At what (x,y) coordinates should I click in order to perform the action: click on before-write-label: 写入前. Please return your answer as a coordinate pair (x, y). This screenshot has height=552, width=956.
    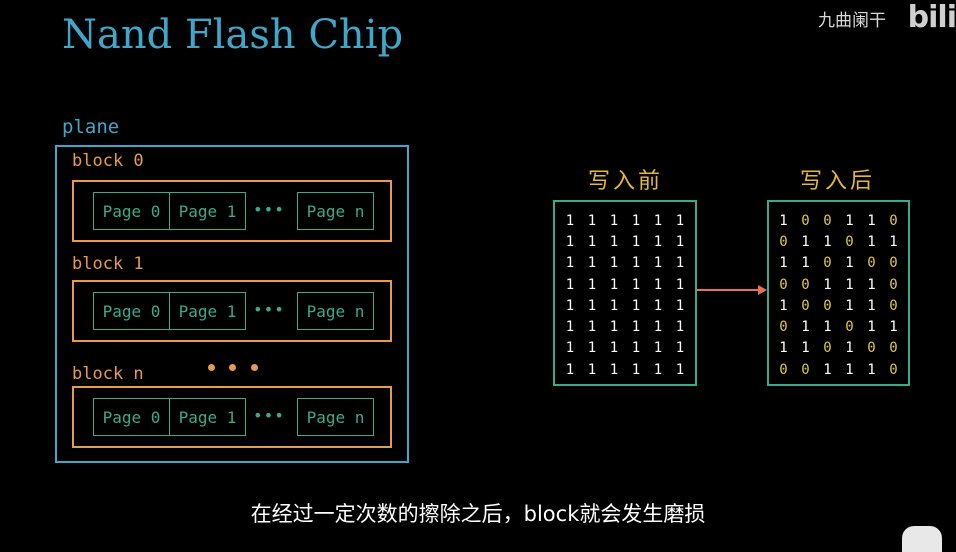
    Looking at the image, I should click on (626, 181).